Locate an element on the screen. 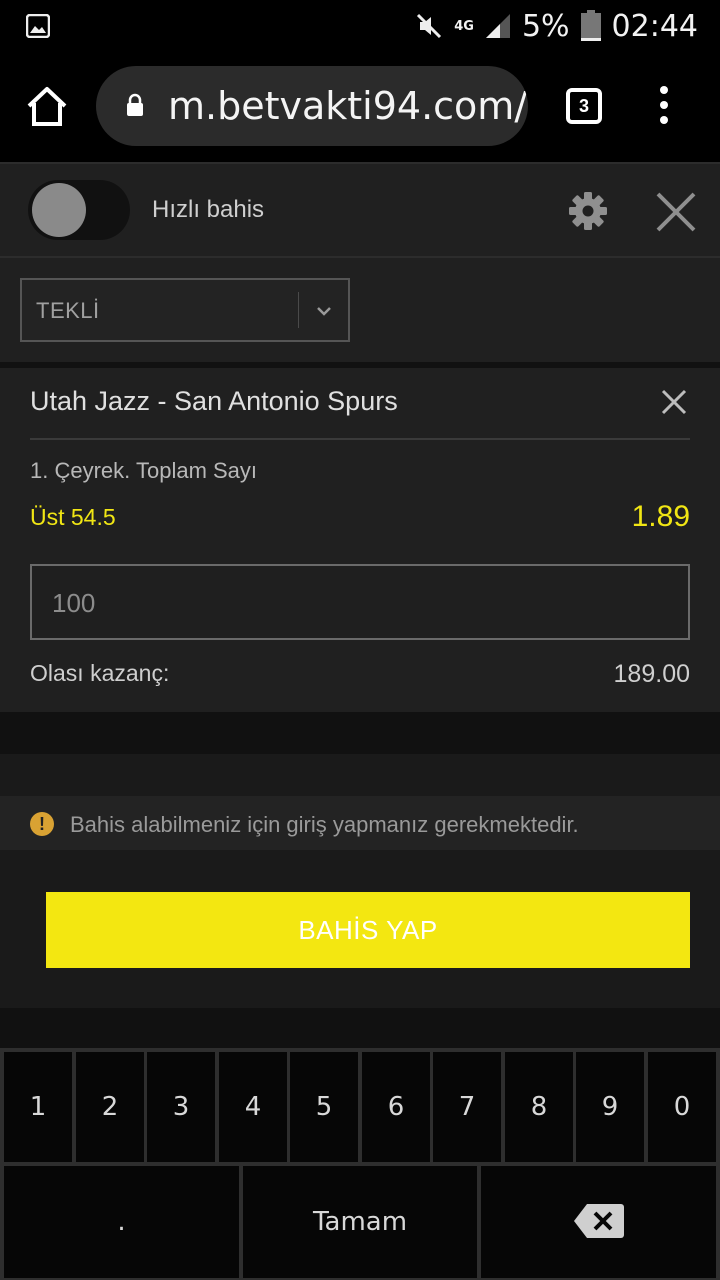  key-5: 5 is located at coordinates (324, 1107).